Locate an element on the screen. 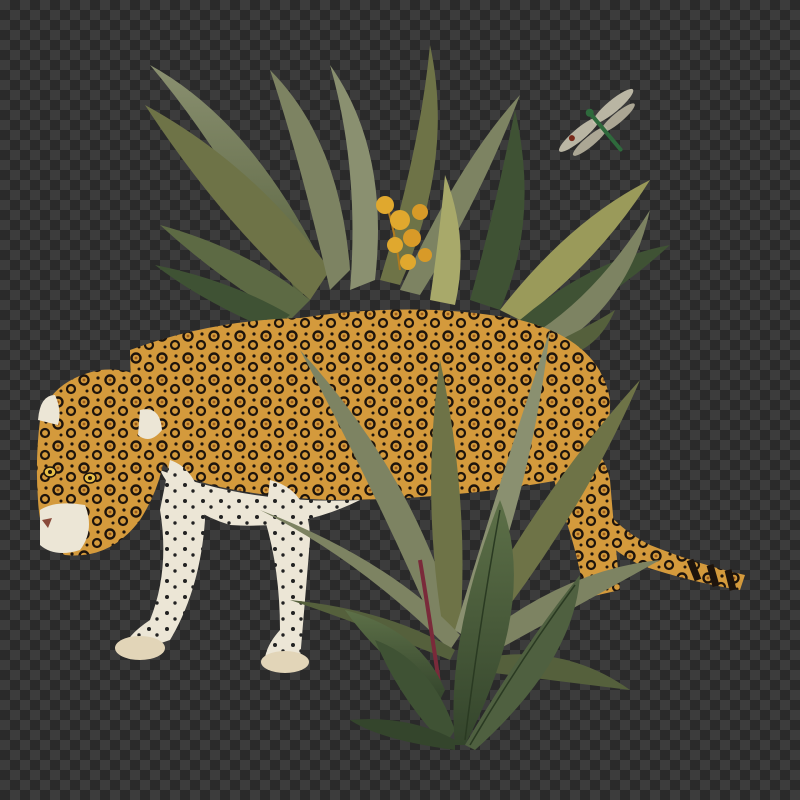  jaguar-front-leg is located at coordinates (287, 574).